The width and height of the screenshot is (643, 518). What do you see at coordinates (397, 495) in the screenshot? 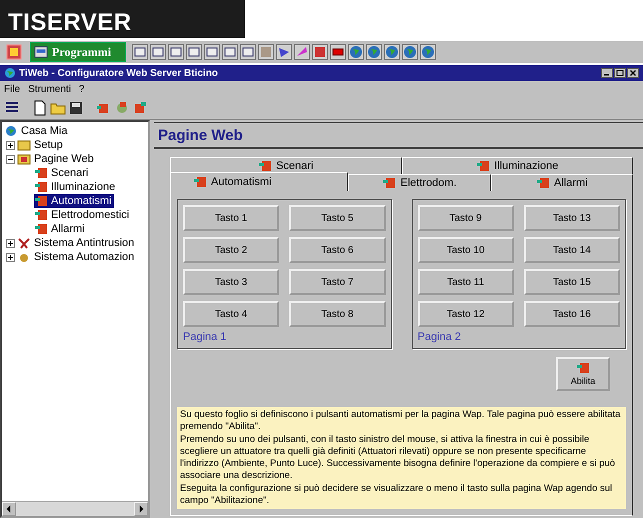
I see `help-paragraph: Eseguita la configurazione si può decidere se visualizzare o meno il tasto sulla pagina Wap agendo sul campo "Abilitazione".` at bounding box center [397, 495].